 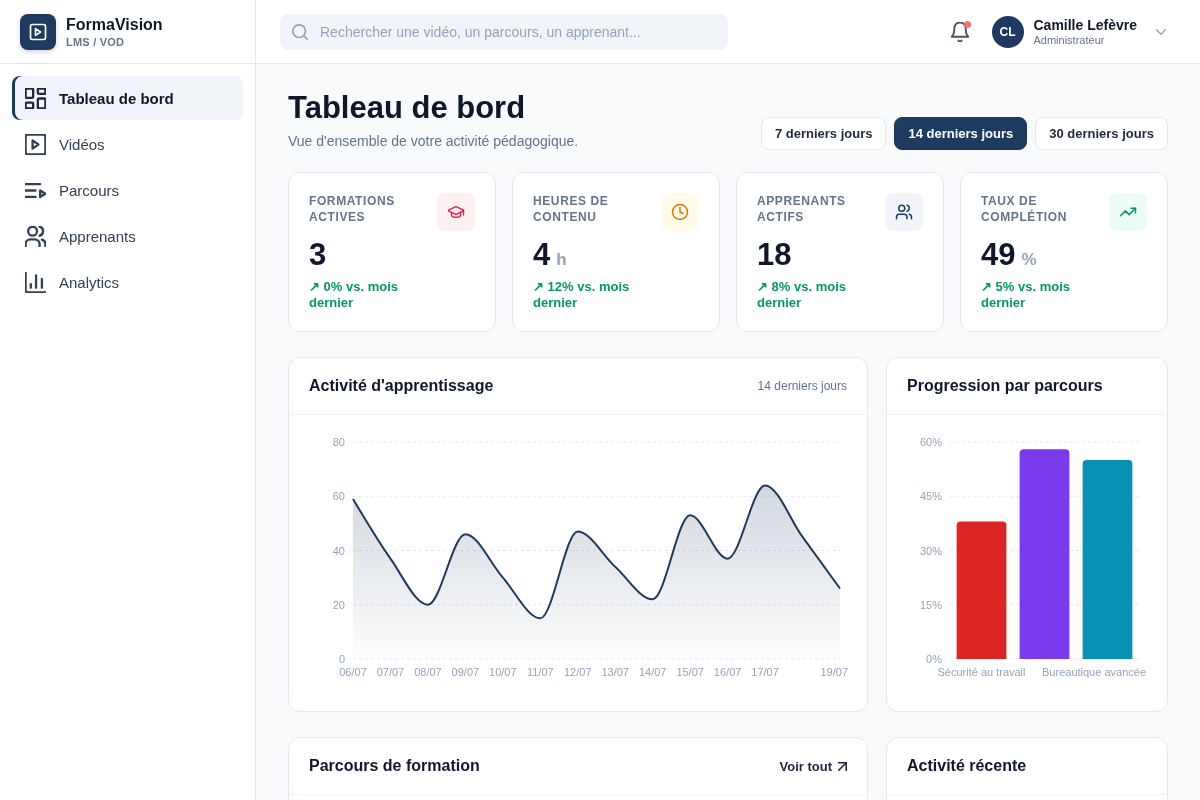 I want to click on x-axis-label: 07/07, so click(x=390, y=672).